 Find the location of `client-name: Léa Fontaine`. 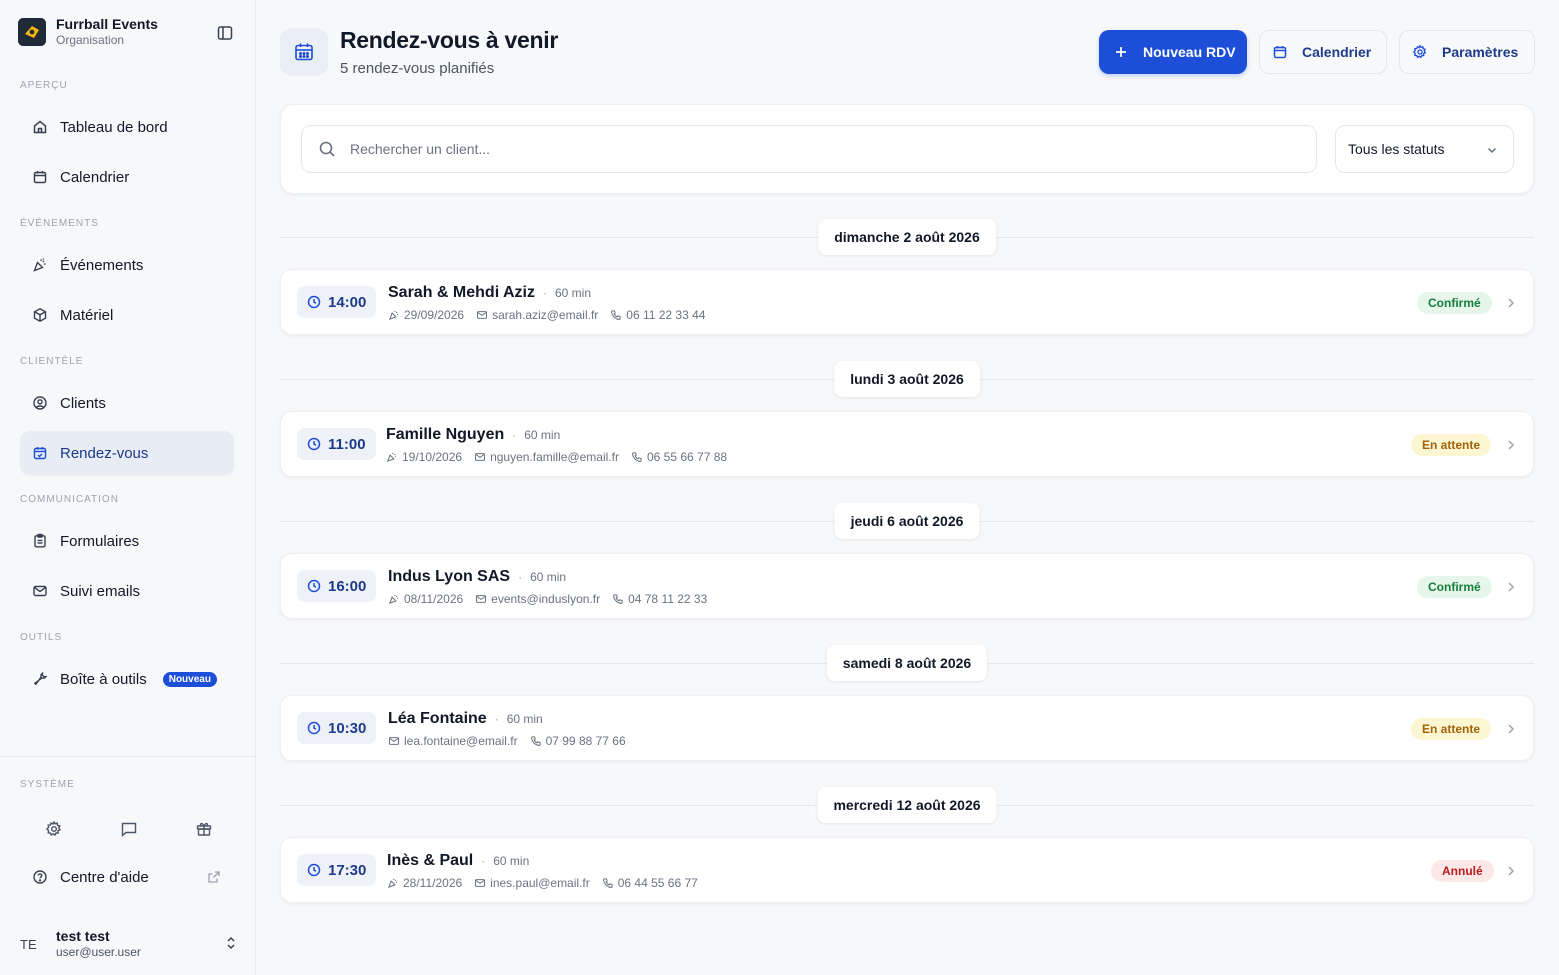

client-name: Léa Fontaine is located at coordinates (437, 718).